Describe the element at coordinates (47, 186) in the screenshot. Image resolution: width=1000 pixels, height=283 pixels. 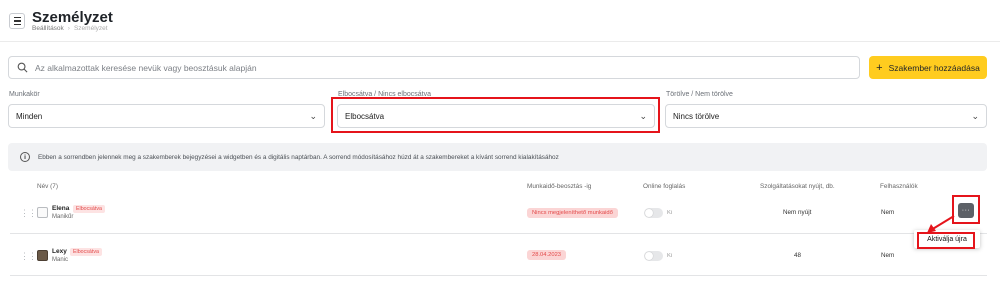
I see `column-header-name: Név (7)` at that location.